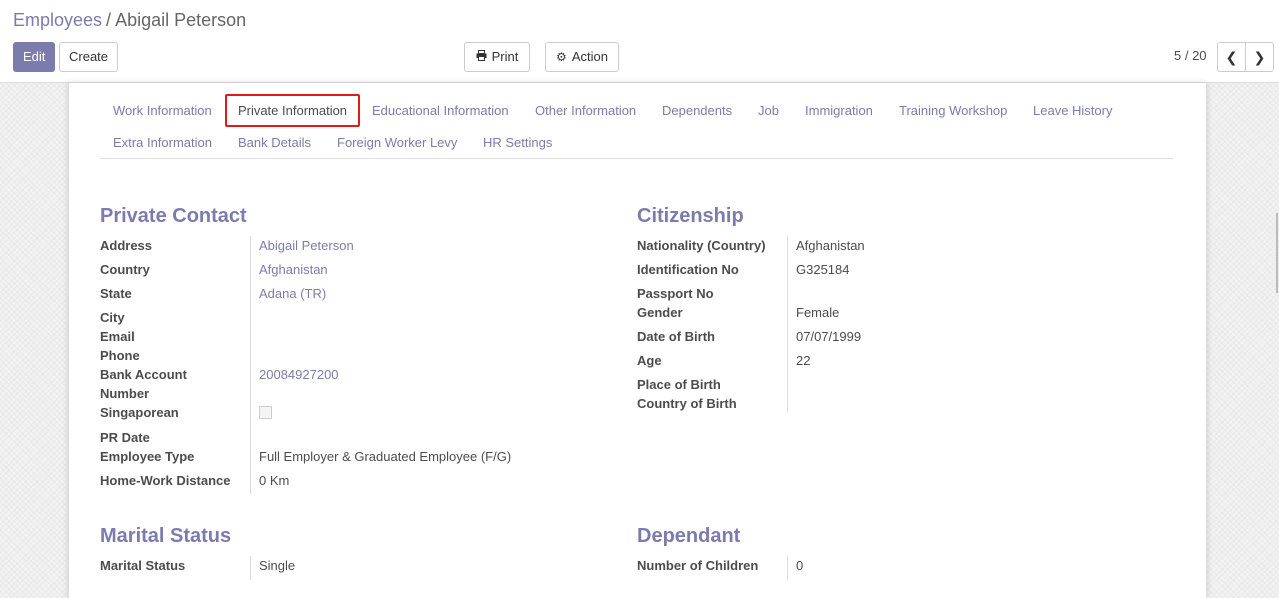 Image resolution: width=1279 pixels, height=598 pixels. I want to click on employee-type-label: Employee Type, so click(147, 456).